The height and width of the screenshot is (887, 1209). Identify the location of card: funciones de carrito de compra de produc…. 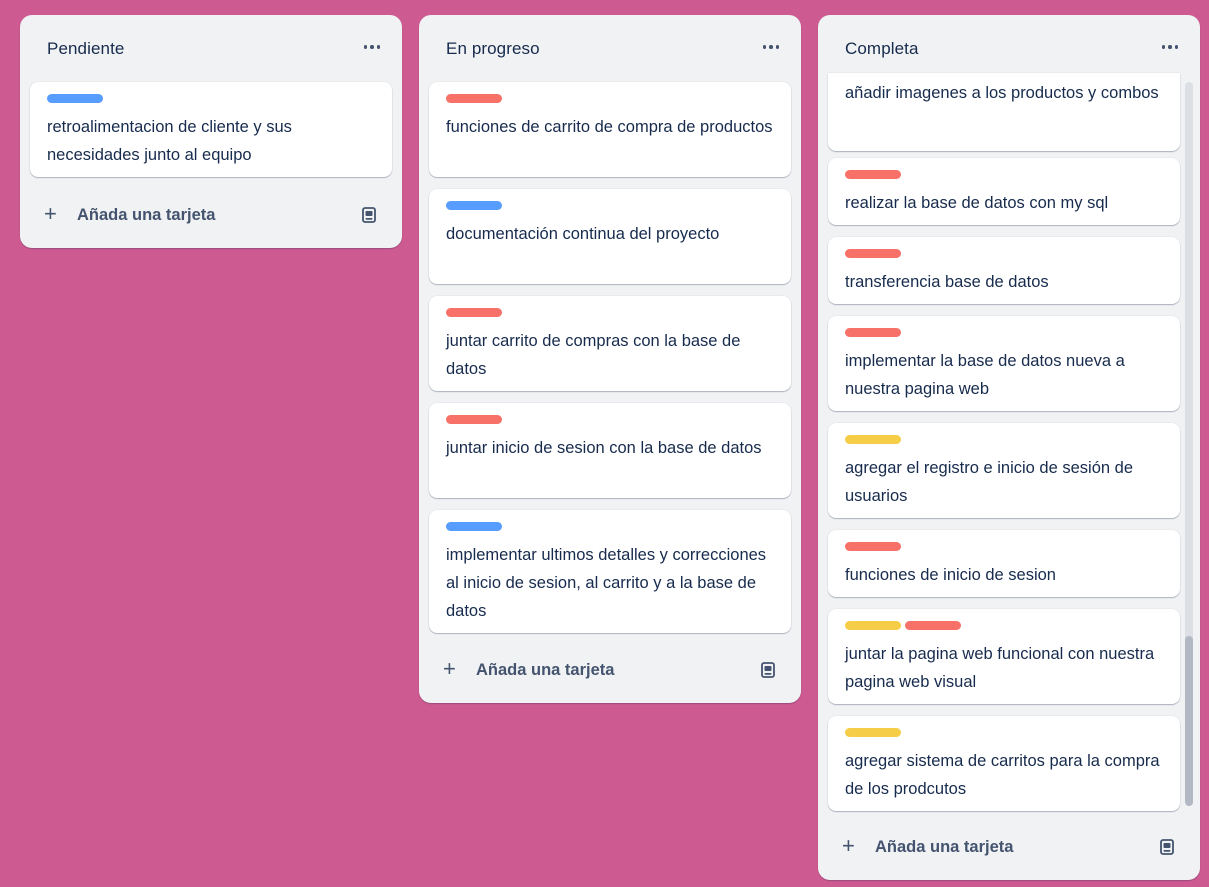
(610, 129).